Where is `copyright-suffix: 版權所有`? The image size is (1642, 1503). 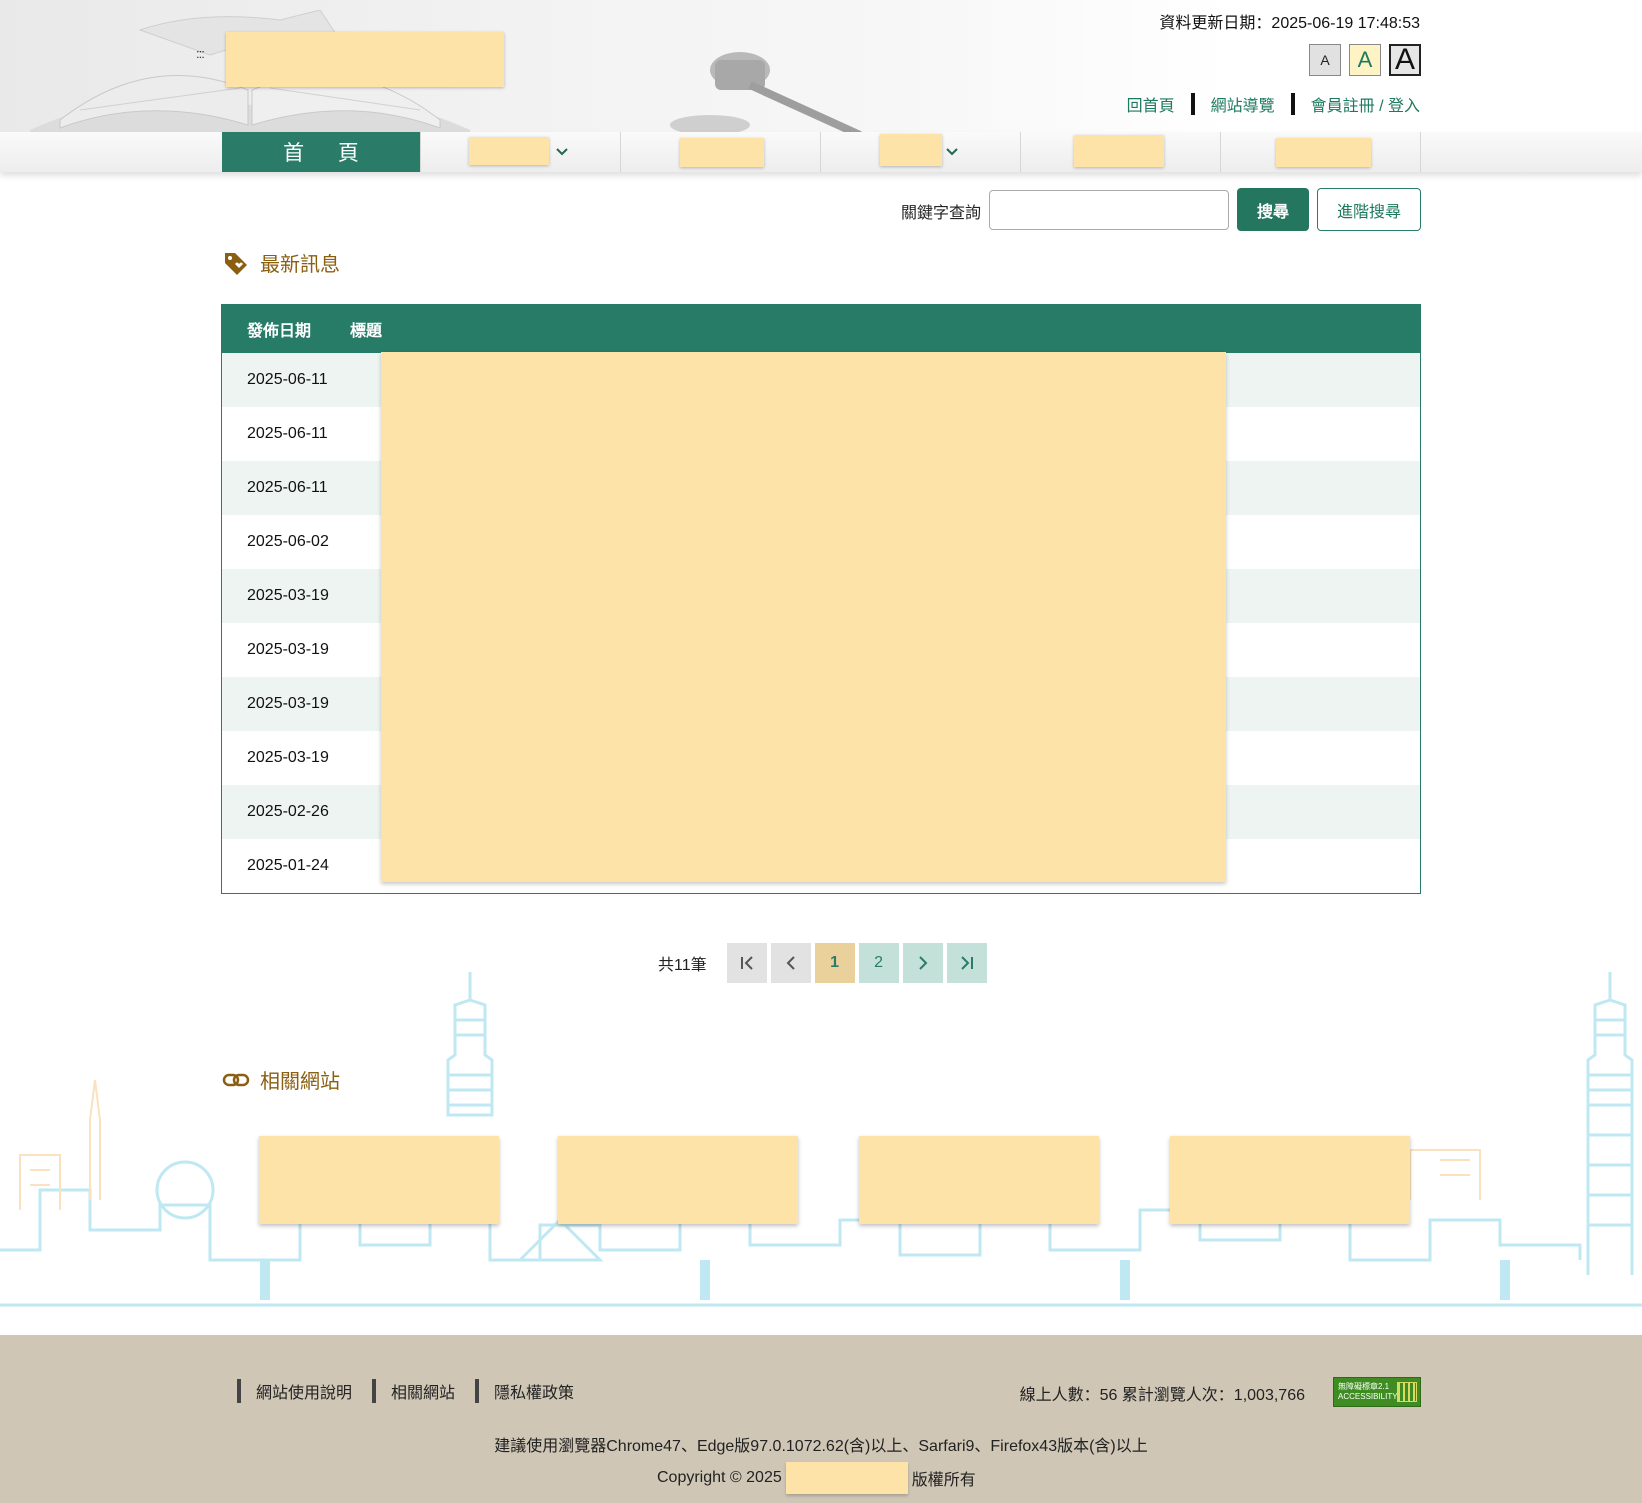 copyright-suffix: 版權所有 is located at coordinates (943, 1480).